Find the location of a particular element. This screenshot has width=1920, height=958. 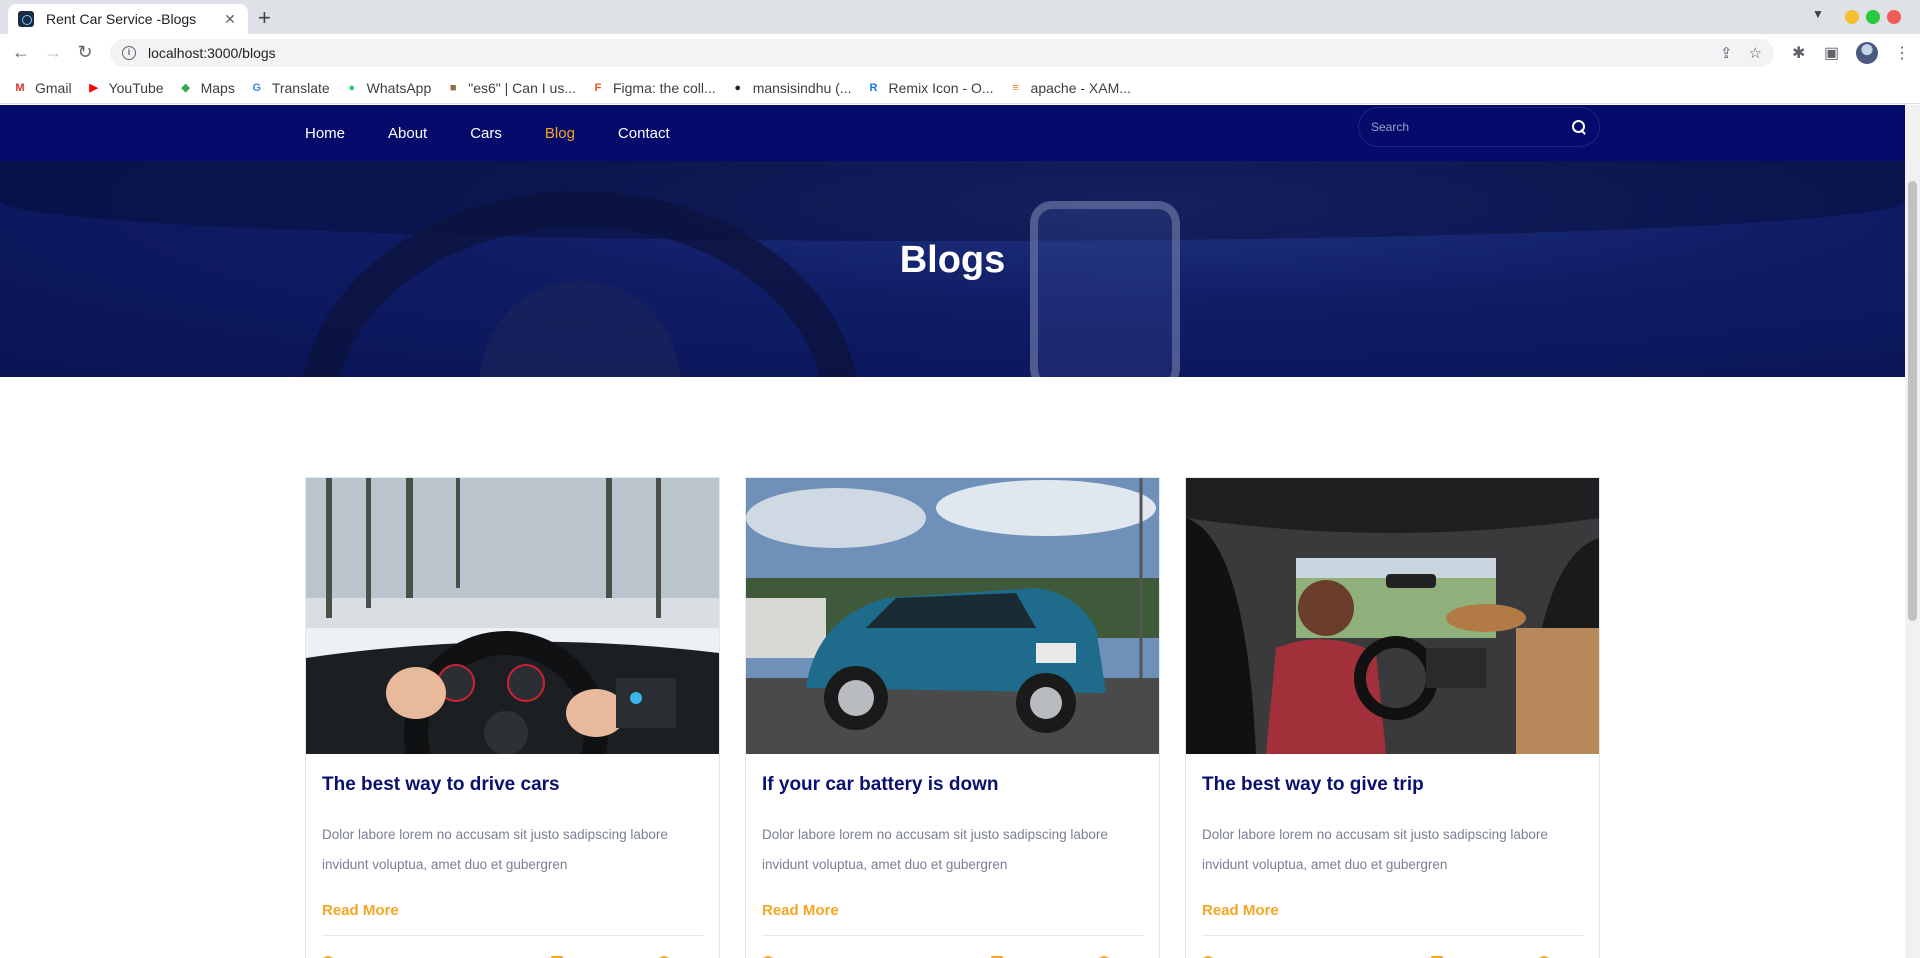

nav-cars: Cars is located at coordinates (486, 133).